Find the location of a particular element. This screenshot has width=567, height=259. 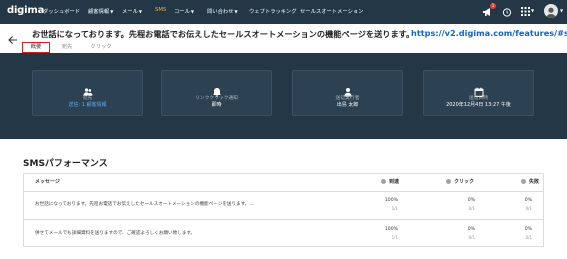

nav-item-label: 顧客情報 is located at coordinates (99, 12).